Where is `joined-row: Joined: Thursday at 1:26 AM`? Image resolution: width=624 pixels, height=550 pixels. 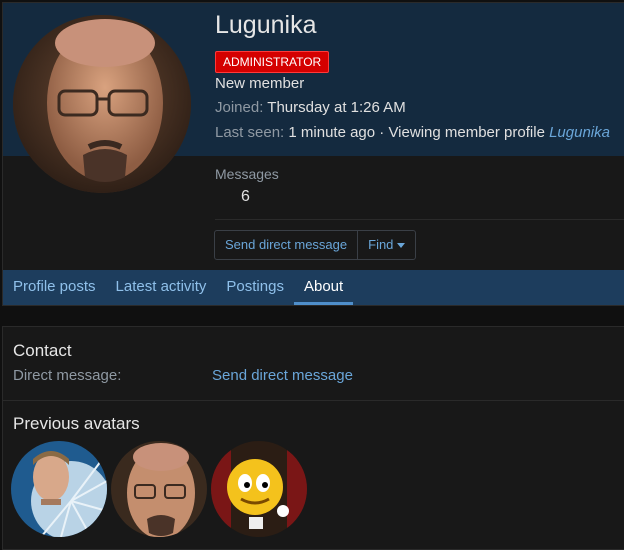 joined-row: Joined: Thursday at 1:26 AM is located at coordinates (310, 107).